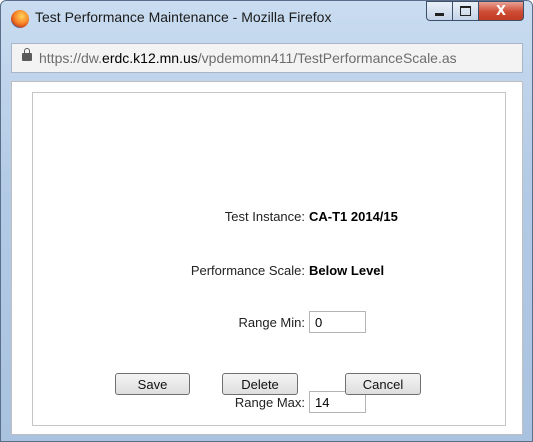  I want to click on range-min-input: 0, so click(337, 322).